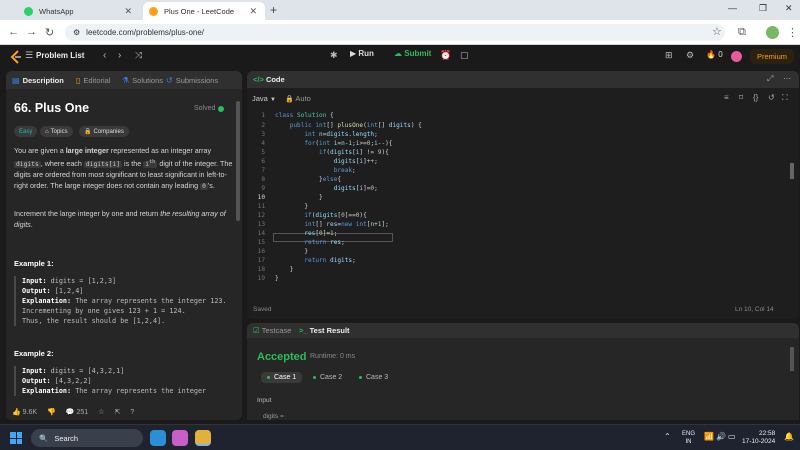  I want to click on label: Explanation:, so click(47, 301).